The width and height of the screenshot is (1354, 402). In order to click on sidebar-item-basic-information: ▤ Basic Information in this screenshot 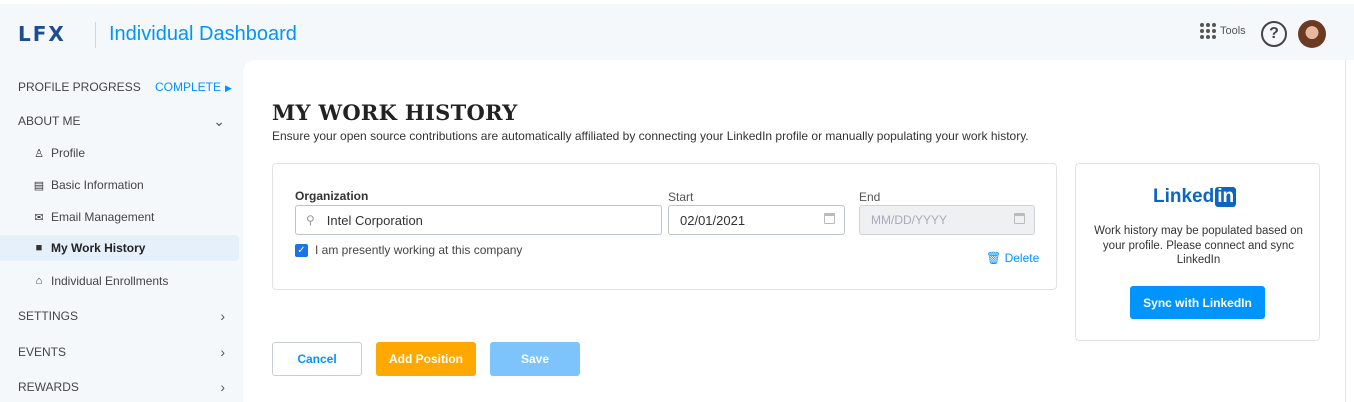, I will do `click(119, 185)`.